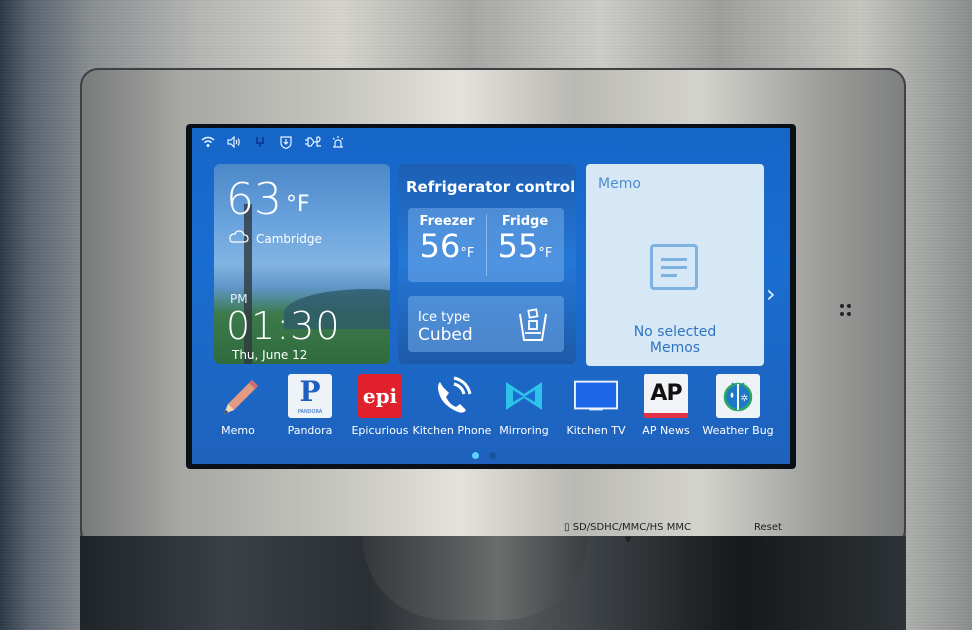 Image resolution: width=972 pixels, height=630 pixels. I want to click on ice-type-label: Ice type, so click(444, 317).